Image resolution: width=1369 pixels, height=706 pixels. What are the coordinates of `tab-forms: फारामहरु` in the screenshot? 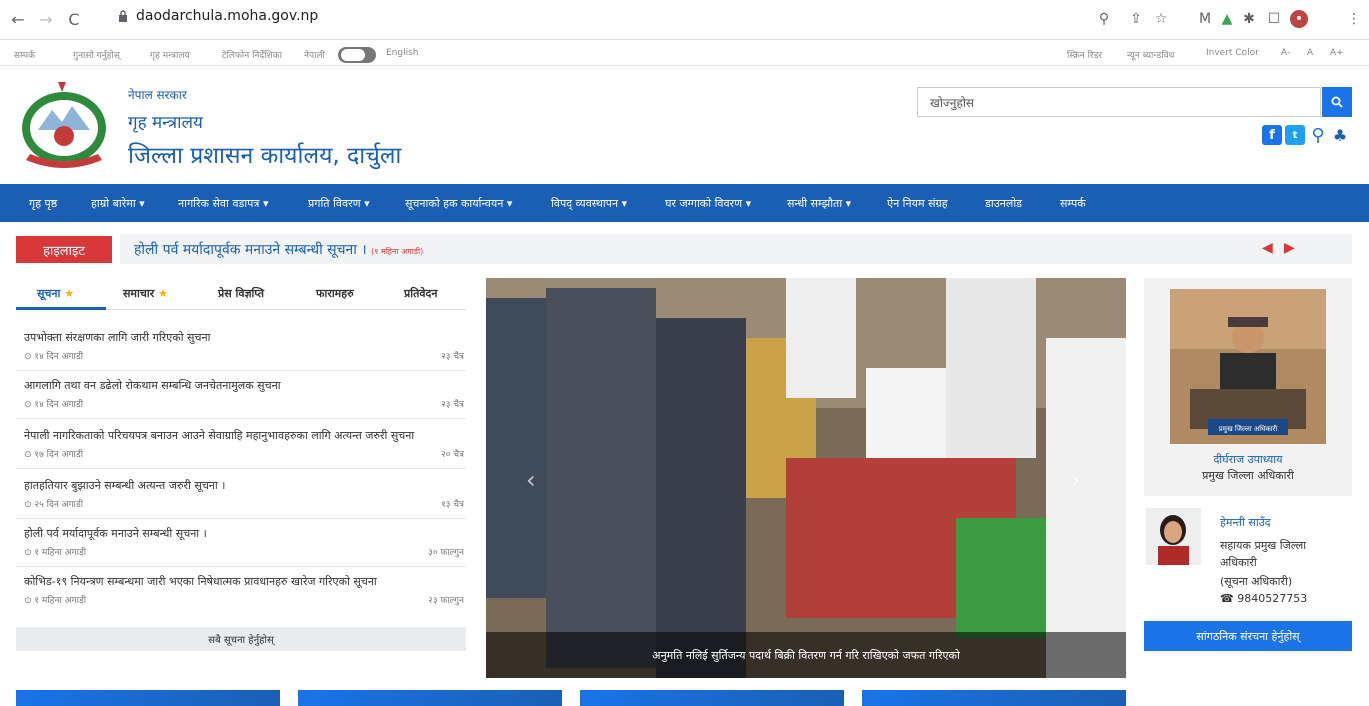 It's located at (335, 293).